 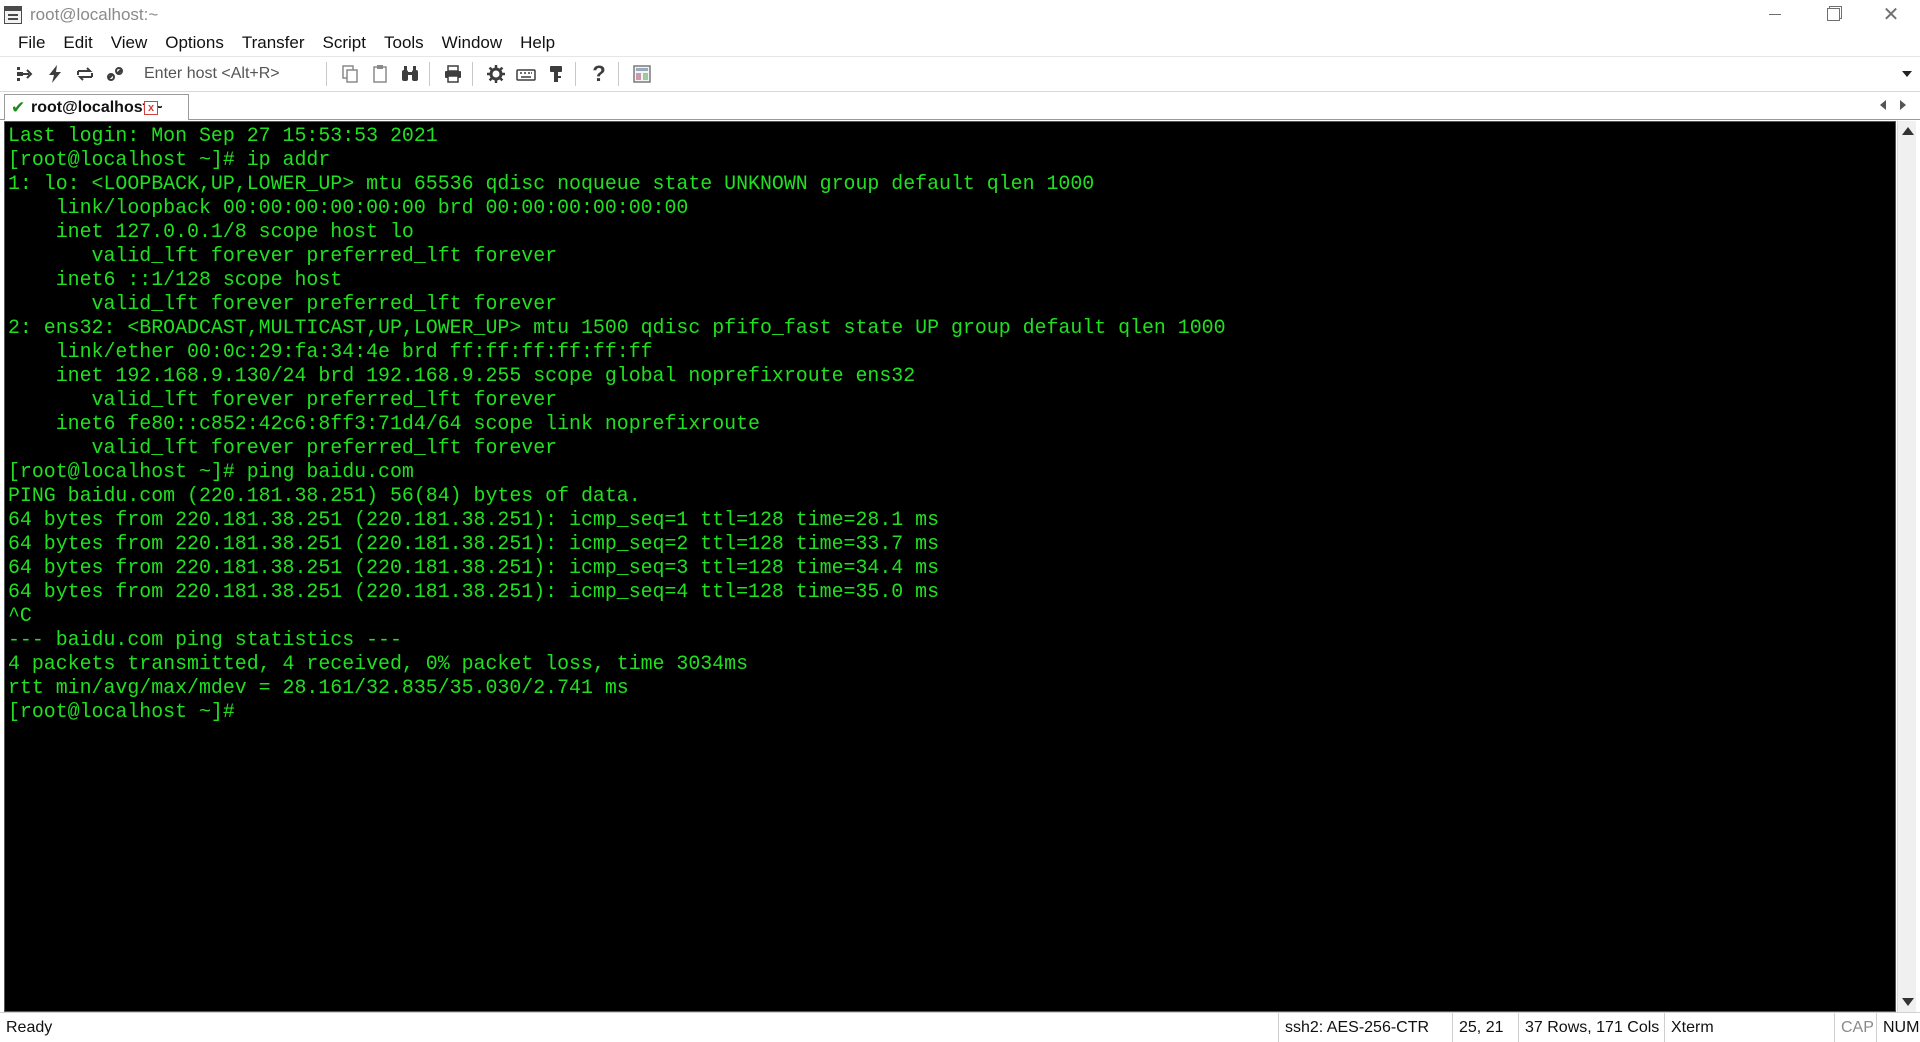 I want to click on menu-tools: Tools, so click(x=404, y=42).